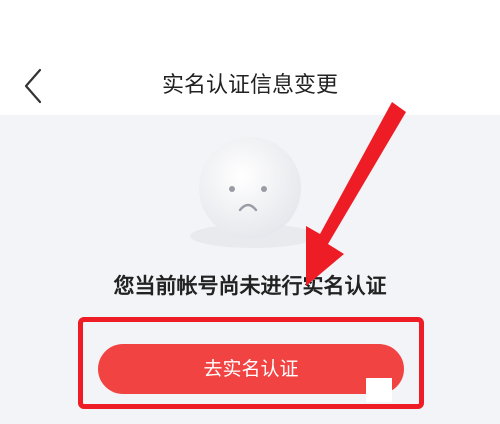 This screenshot has height=424, width=500. Describe the element at coordinates (379, 390) in the screenshot. I see `button-glare-patch` at that location.